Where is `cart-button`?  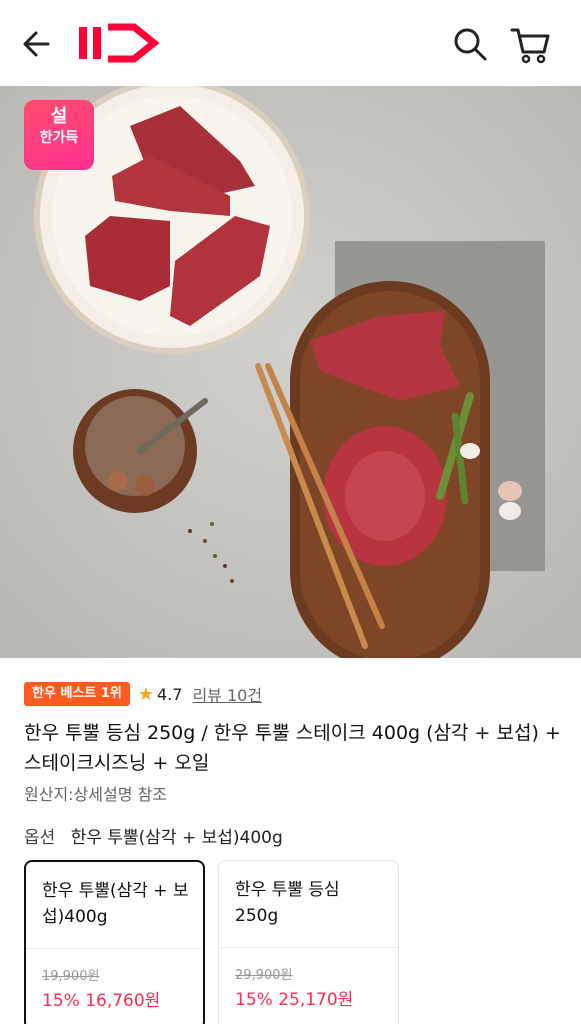
cart-button is located at coordinates (530, 44).